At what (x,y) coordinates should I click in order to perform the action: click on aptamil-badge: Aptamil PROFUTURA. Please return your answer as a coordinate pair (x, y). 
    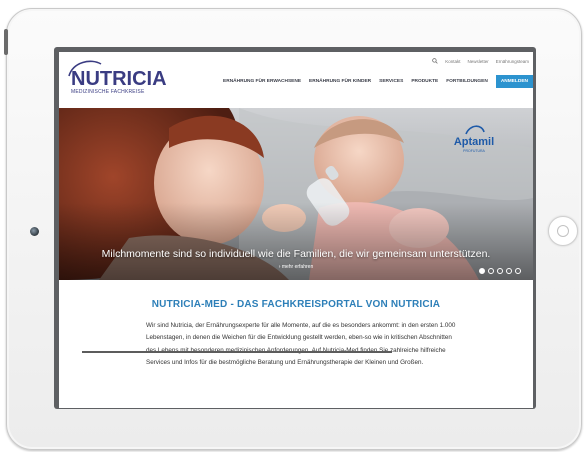
    Looking at the image, I should click on (474, 140).